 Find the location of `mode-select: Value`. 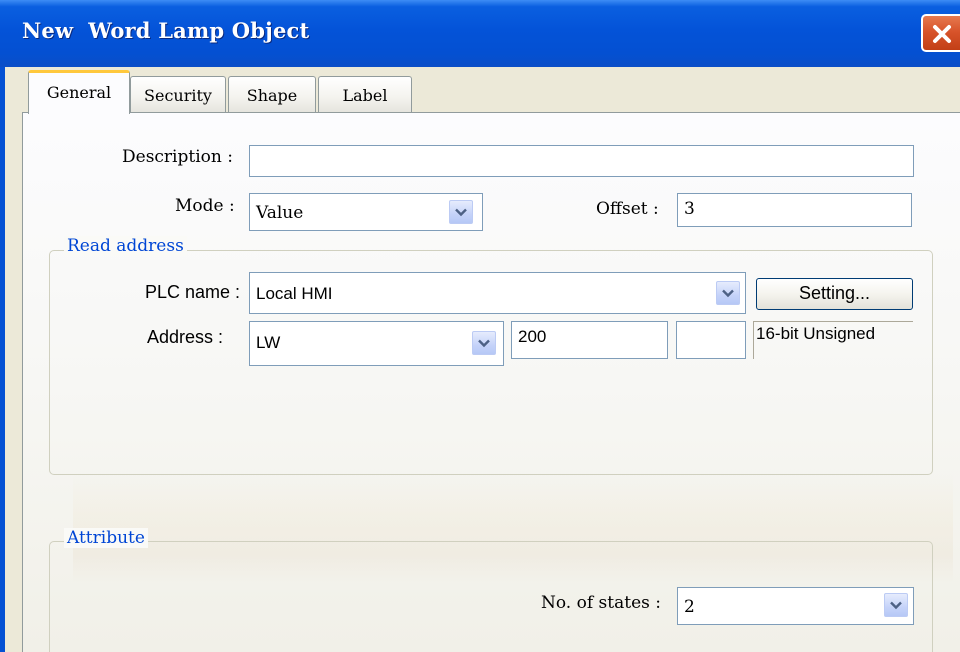

mode-select: Value is located at coordinates (366, 212).